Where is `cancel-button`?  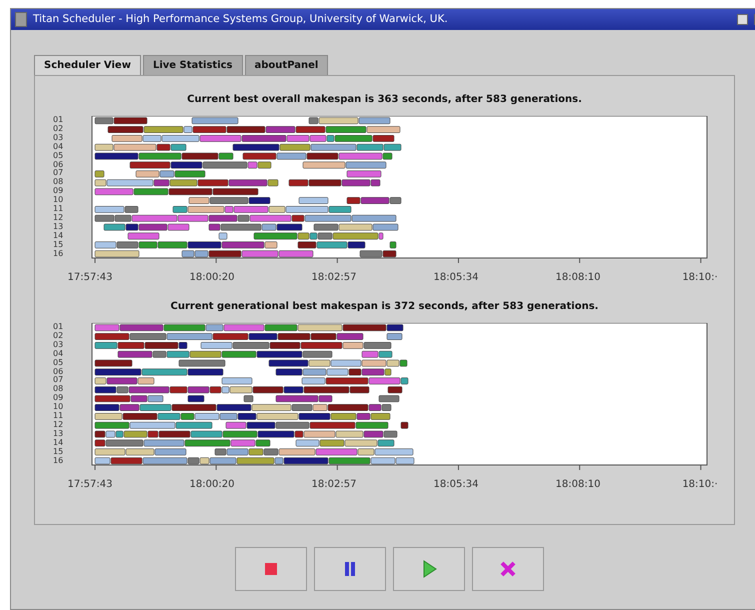 cancel-button is located at coordinates (508, 569).